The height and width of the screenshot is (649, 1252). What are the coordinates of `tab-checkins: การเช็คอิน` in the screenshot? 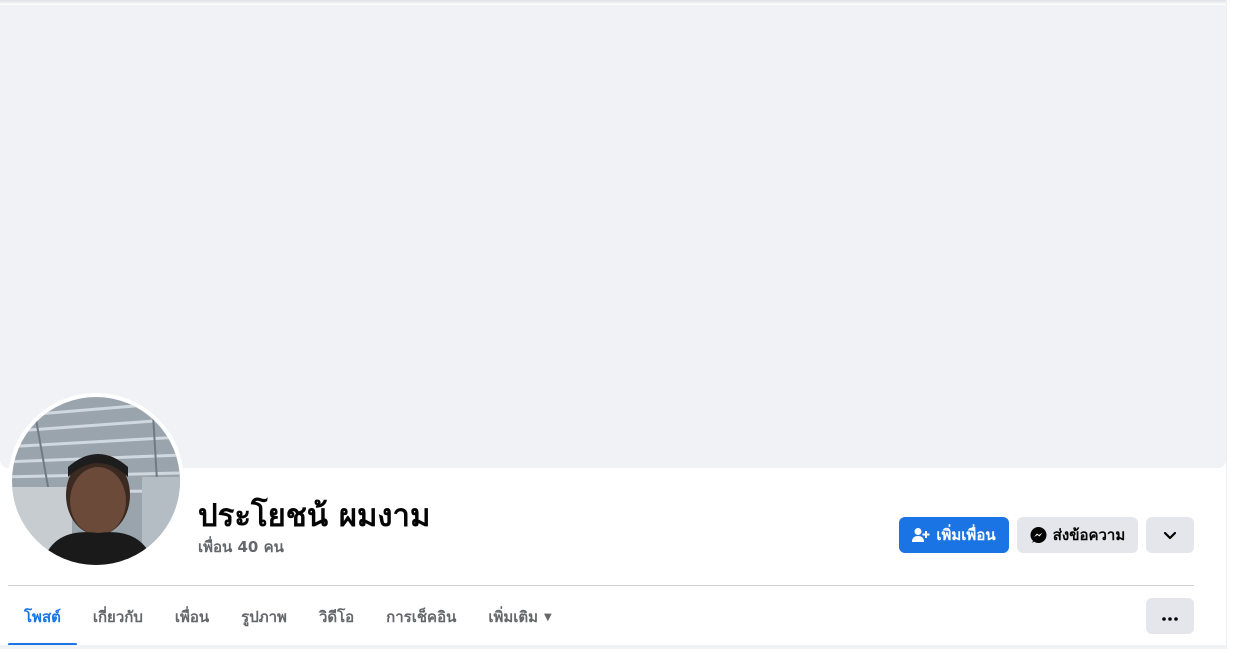 It's located at (421, 617).